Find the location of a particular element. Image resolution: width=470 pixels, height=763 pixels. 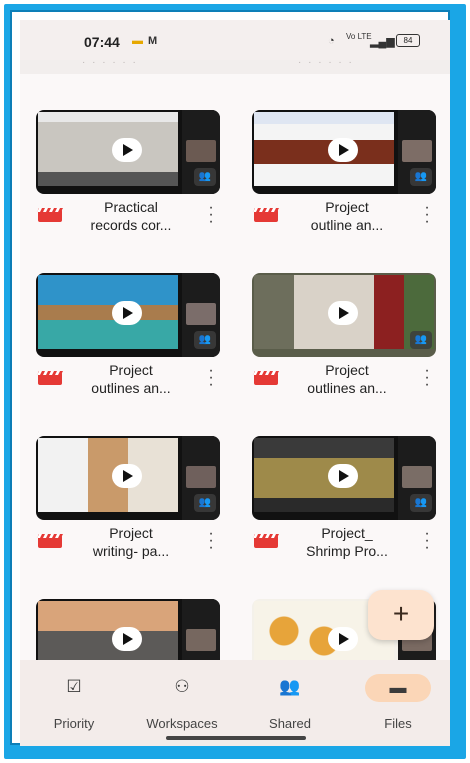

gmail-icon: M is located at coordinates (153, 41).